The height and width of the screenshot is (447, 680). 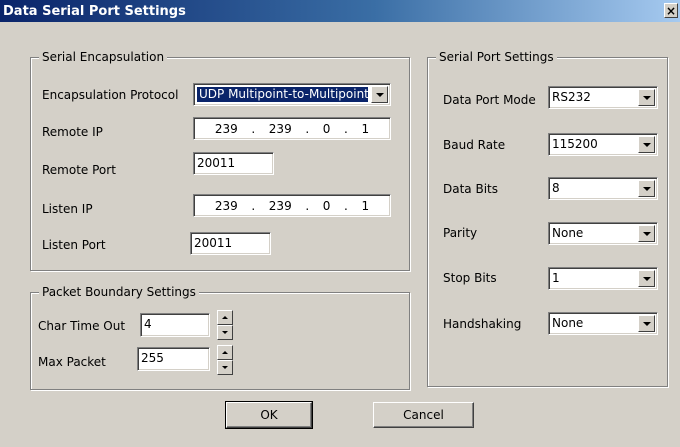 What do you see at coordinates (119, 292) in the screenshot?
I see `packet-boundary-legend: Packet Boundary Settings` at bounding box center [119, 292].